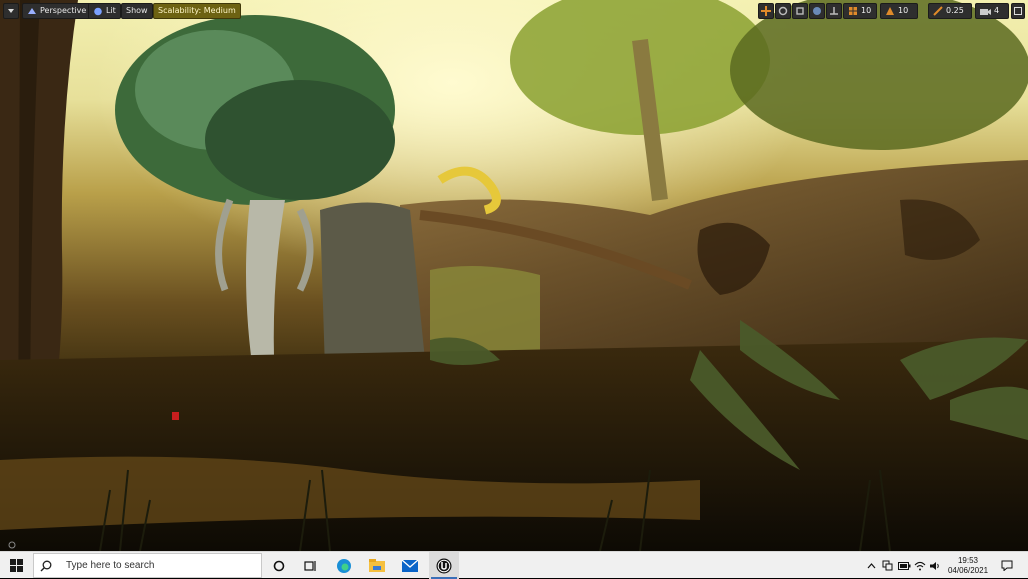 The image size is (1028, 579). What do you see at coordinates (853, 11) in the screenshot?
I see `grid-snap-icon` at bounding box center [853, 11].